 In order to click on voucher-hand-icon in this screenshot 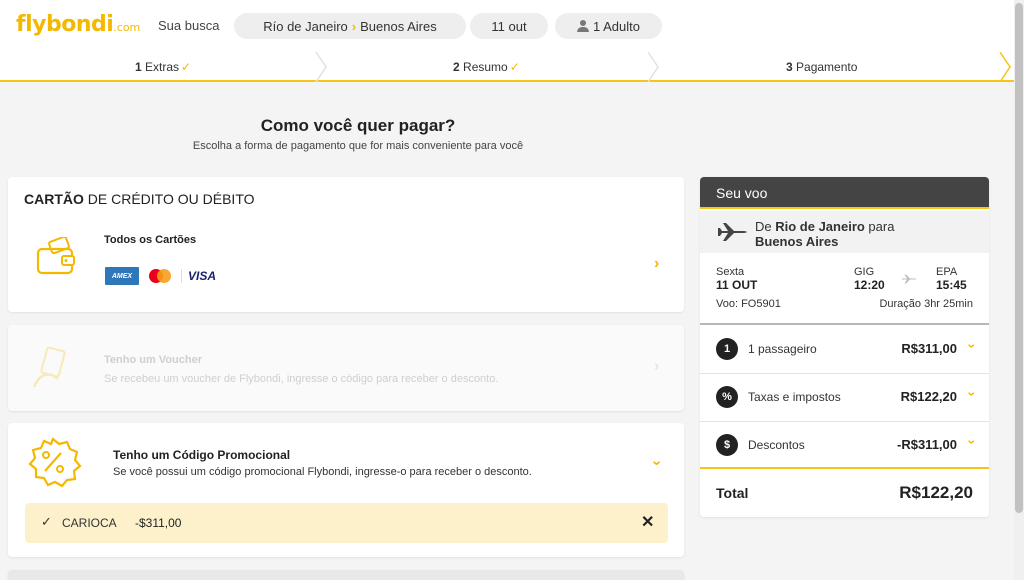, I will do `click(49, 367)`.